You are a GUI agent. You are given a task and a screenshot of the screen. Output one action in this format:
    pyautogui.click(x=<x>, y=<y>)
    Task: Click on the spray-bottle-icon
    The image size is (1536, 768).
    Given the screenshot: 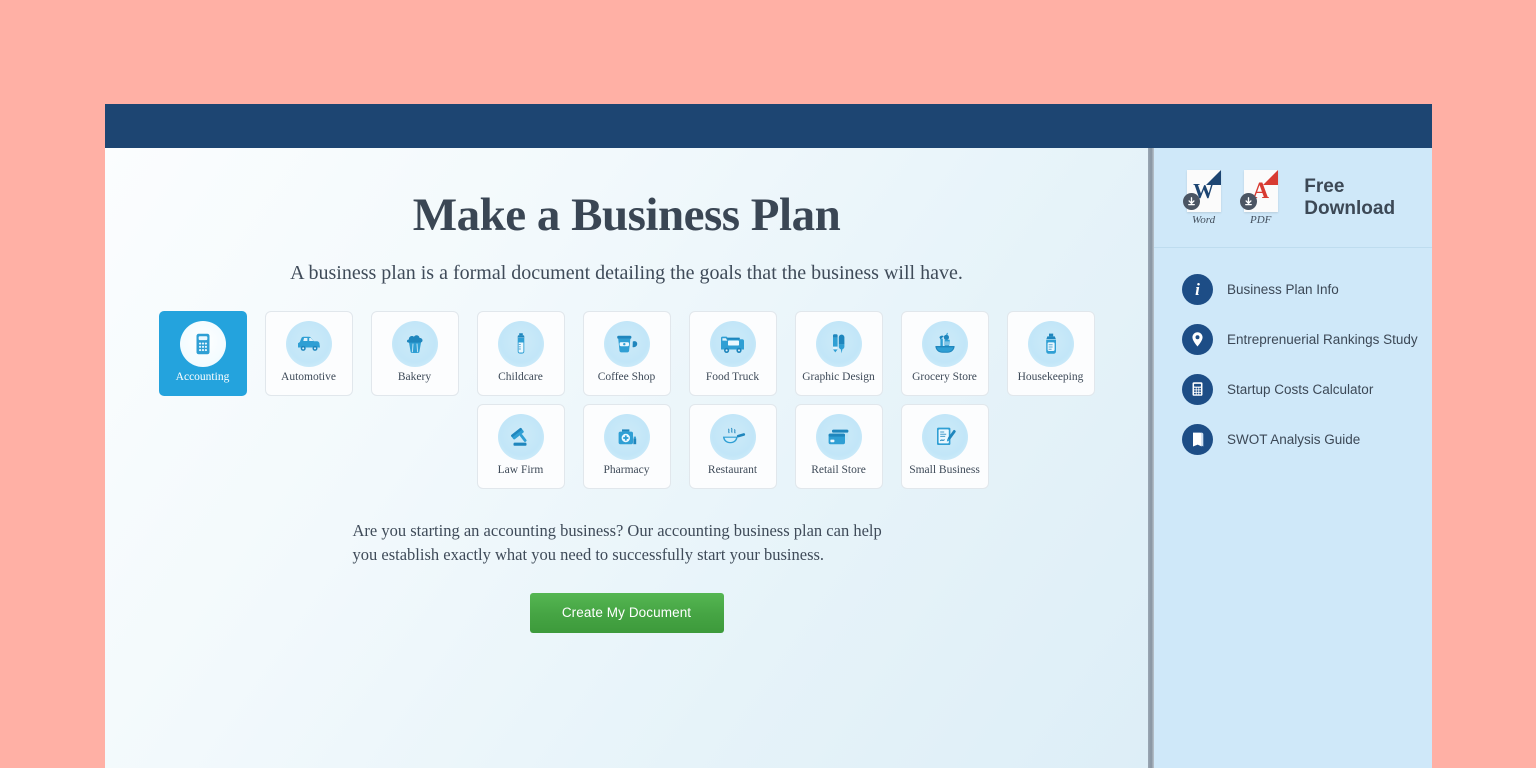 What is the action you would take?
    pyautogui.click(x=1050, y=343)
    